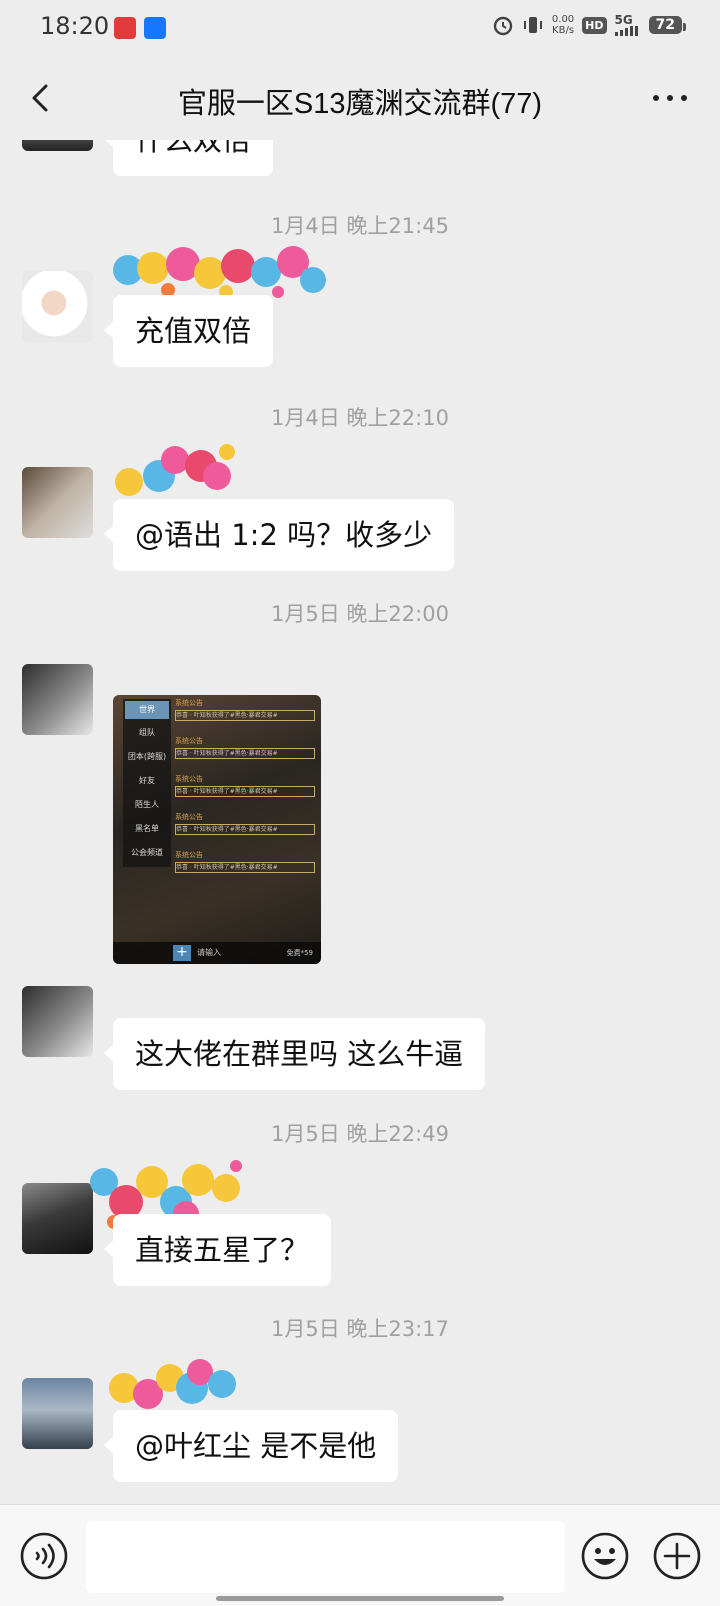 Image resolution: width=720 pixels, height=1606 pixels. I want to click on alipay-icon, so click(155, 28).